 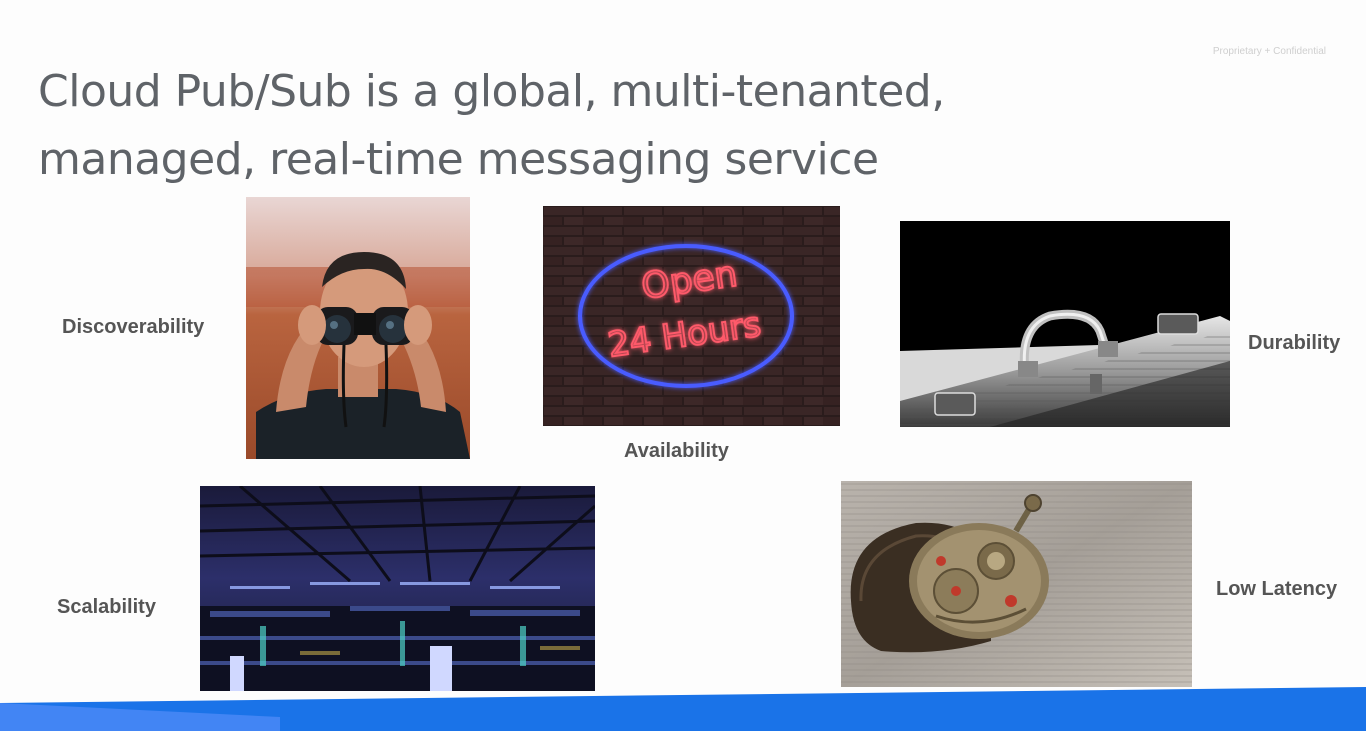 I want to click on binoculars-person-image, so click(x=358, y=328).